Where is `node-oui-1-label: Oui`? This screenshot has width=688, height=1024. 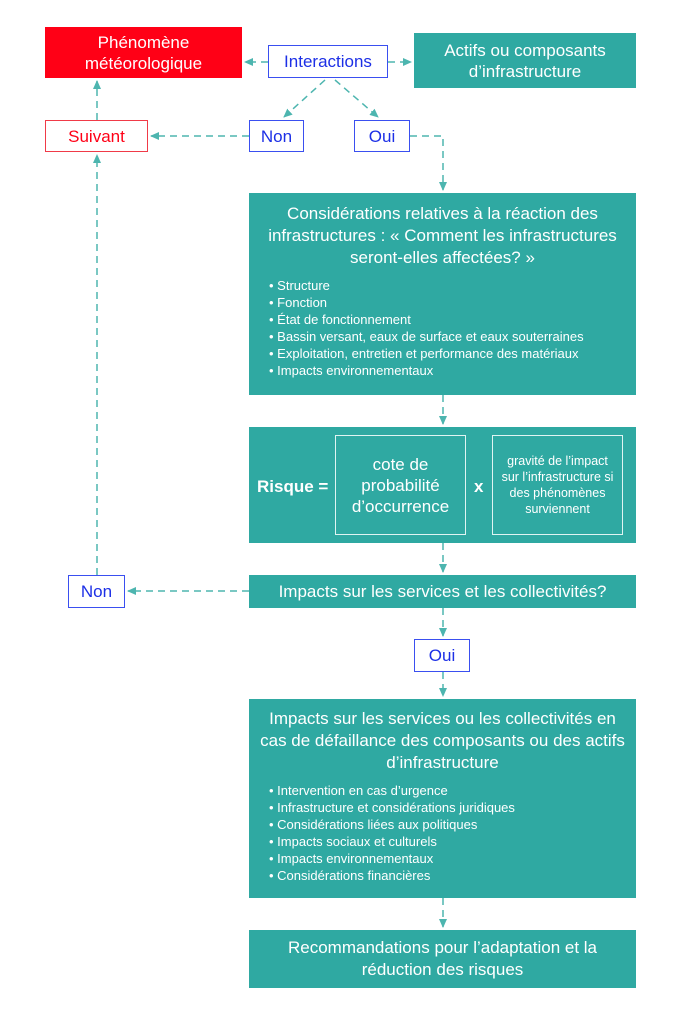
node-oui-1-label: Oui is located at coordinates (382, 136).